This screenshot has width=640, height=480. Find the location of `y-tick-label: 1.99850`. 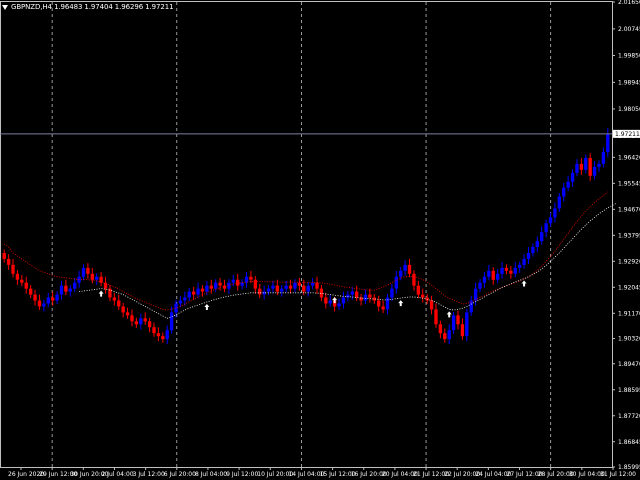

y-tick-label: 1.99850 is located at coordinates (629, 55).